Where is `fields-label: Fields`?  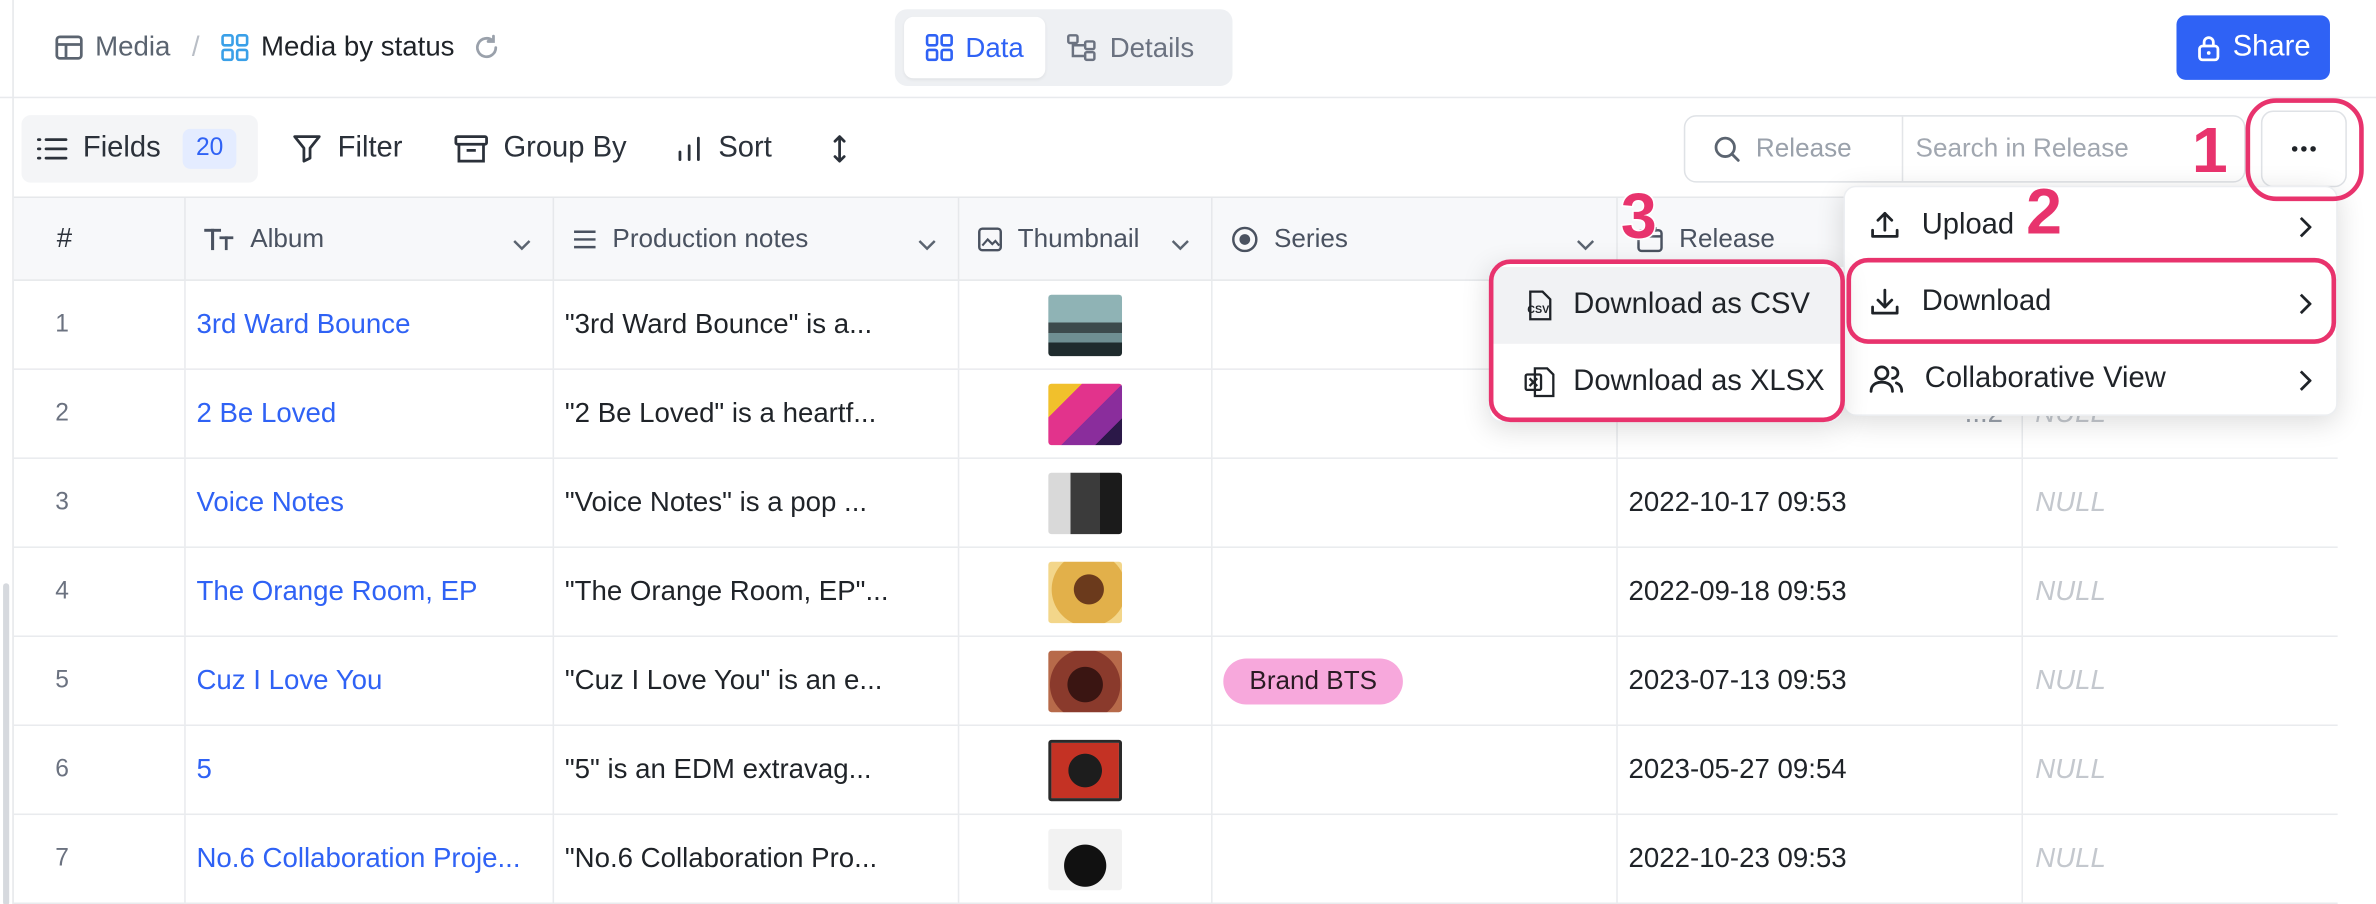 fields-label: Fields is located at coordinates (121, 148).